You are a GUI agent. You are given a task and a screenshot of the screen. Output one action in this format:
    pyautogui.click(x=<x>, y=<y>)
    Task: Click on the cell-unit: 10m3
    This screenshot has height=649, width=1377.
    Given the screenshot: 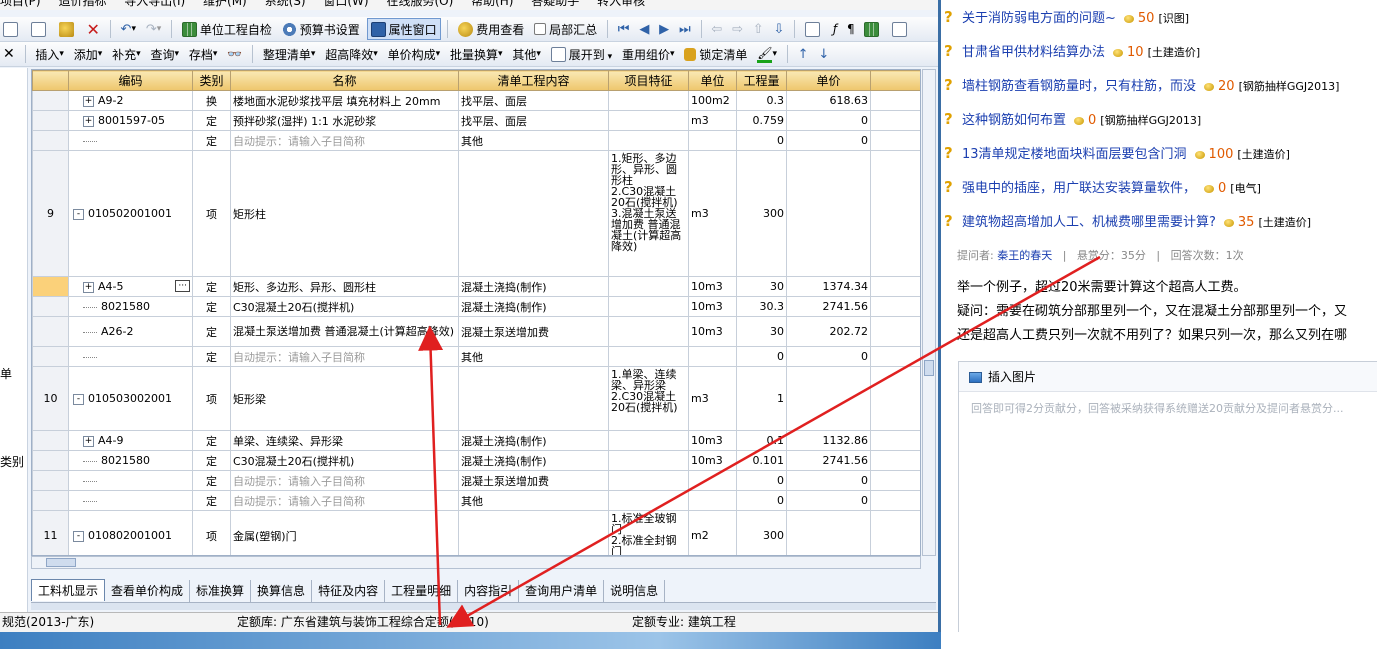 What is the action you would take?
    pyautogui.click(x=712, y=306)
    